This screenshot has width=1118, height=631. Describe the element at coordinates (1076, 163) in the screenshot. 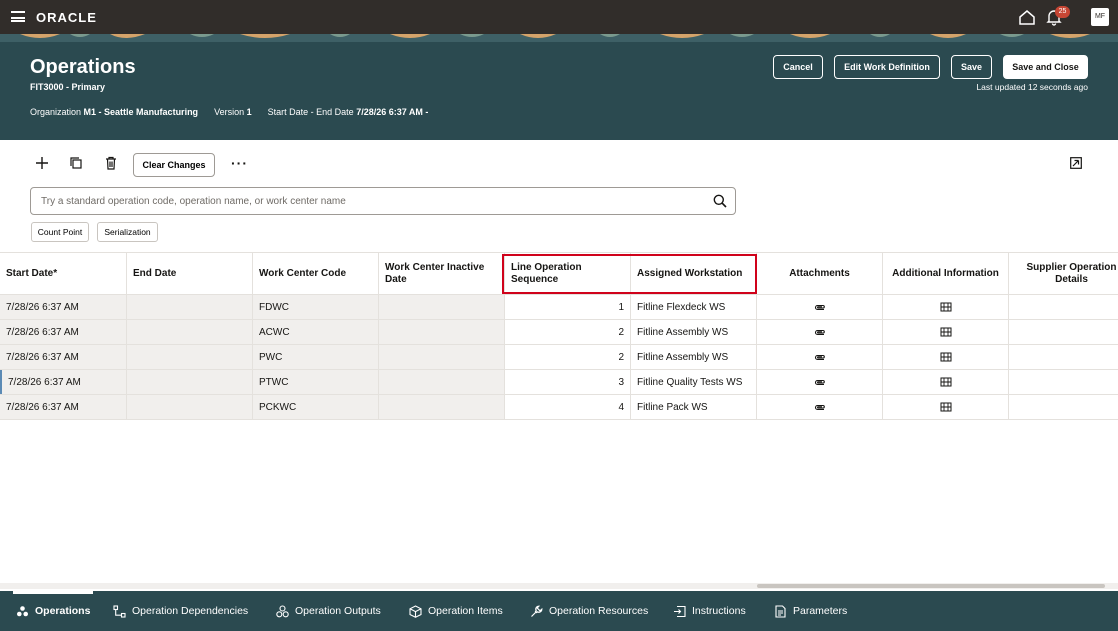

I see `detach-icon` at that location.